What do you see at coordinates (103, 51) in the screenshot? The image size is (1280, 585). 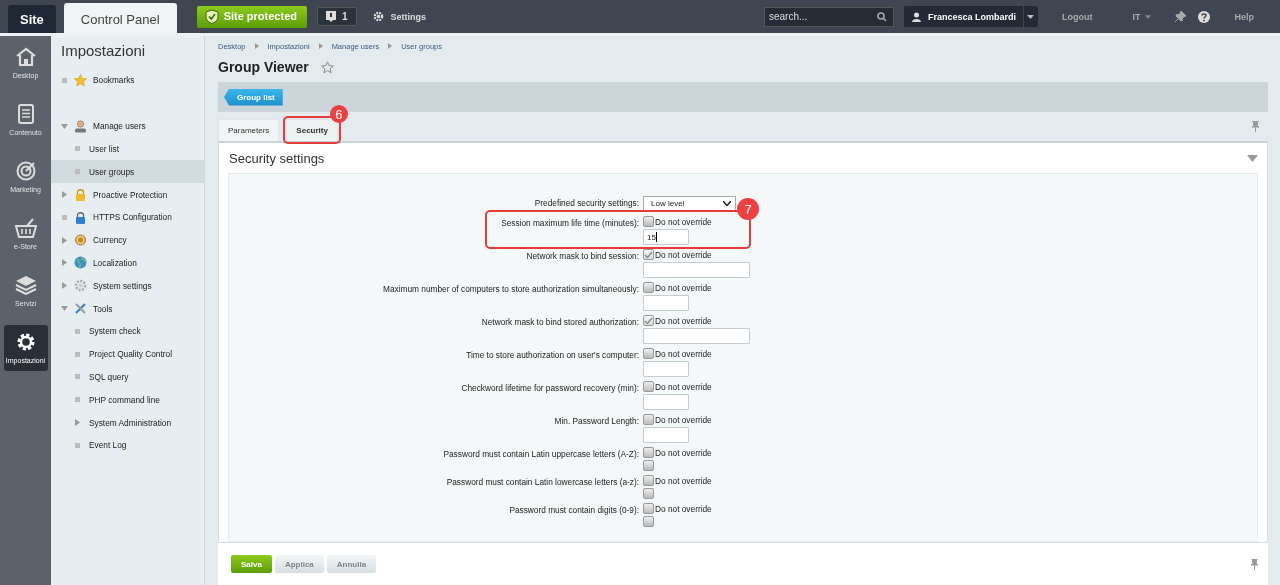 I see `sidebar-title: Impostazioni` at bounding box center [103, 51].